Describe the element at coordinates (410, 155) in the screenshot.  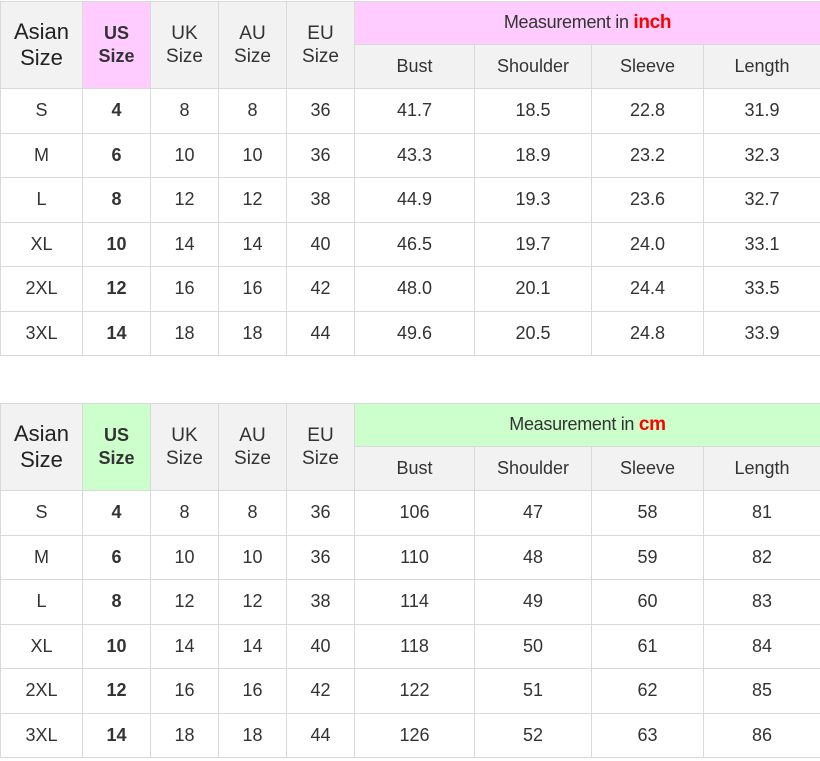
I see `table-row: M 6 10 10 36 43.3 18.9 23.2 32.3` at that location.